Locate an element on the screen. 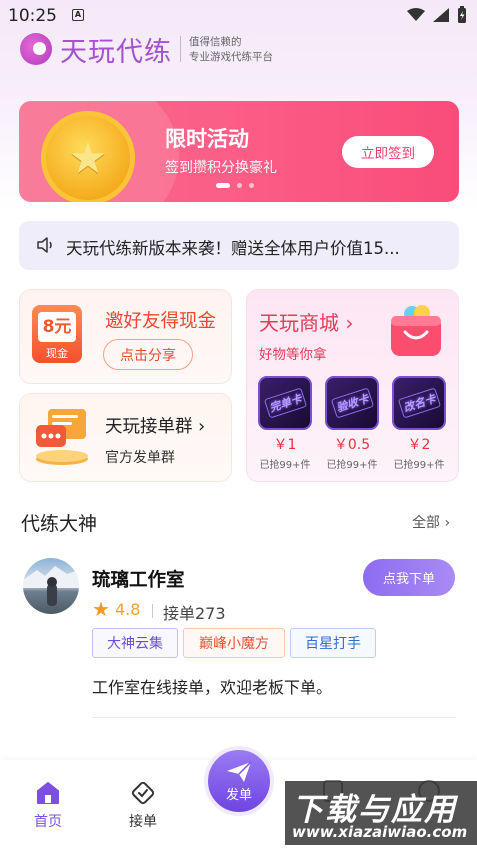 The width and height of the screenshot is (477, 848). brand-slogan: 值得信赖的 专业游戏代练平台 is located at coordinates (231, 50).